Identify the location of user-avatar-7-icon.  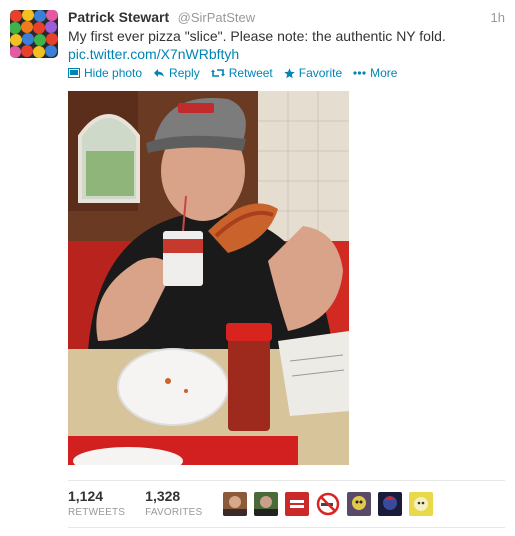
(421, 504).